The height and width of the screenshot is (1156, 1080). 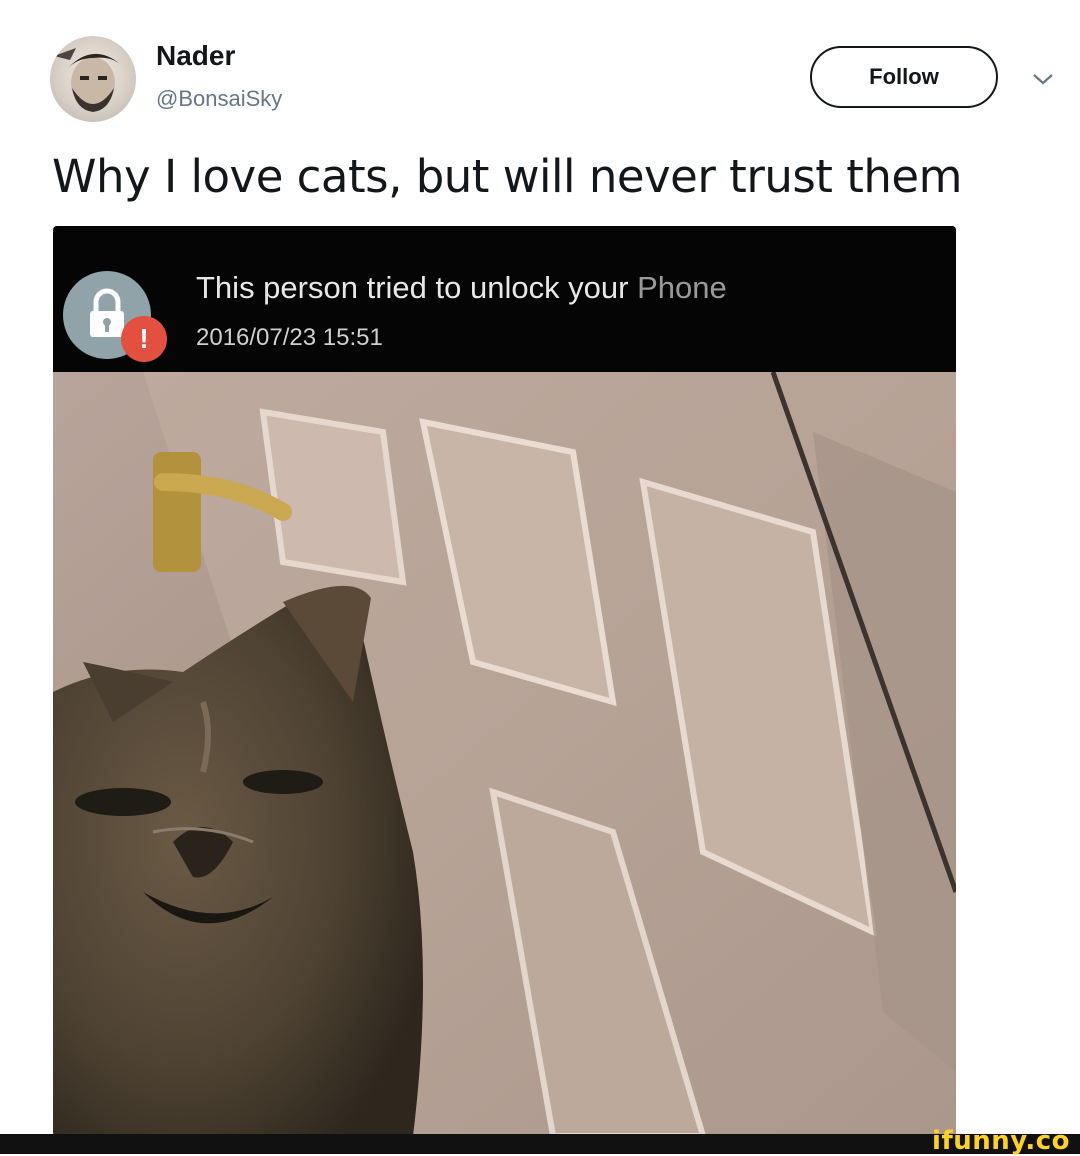 What do you see at coordinates (904, 77) in the screenshot?
I see `follow-button: Follow` at bounding box center [904, 77].